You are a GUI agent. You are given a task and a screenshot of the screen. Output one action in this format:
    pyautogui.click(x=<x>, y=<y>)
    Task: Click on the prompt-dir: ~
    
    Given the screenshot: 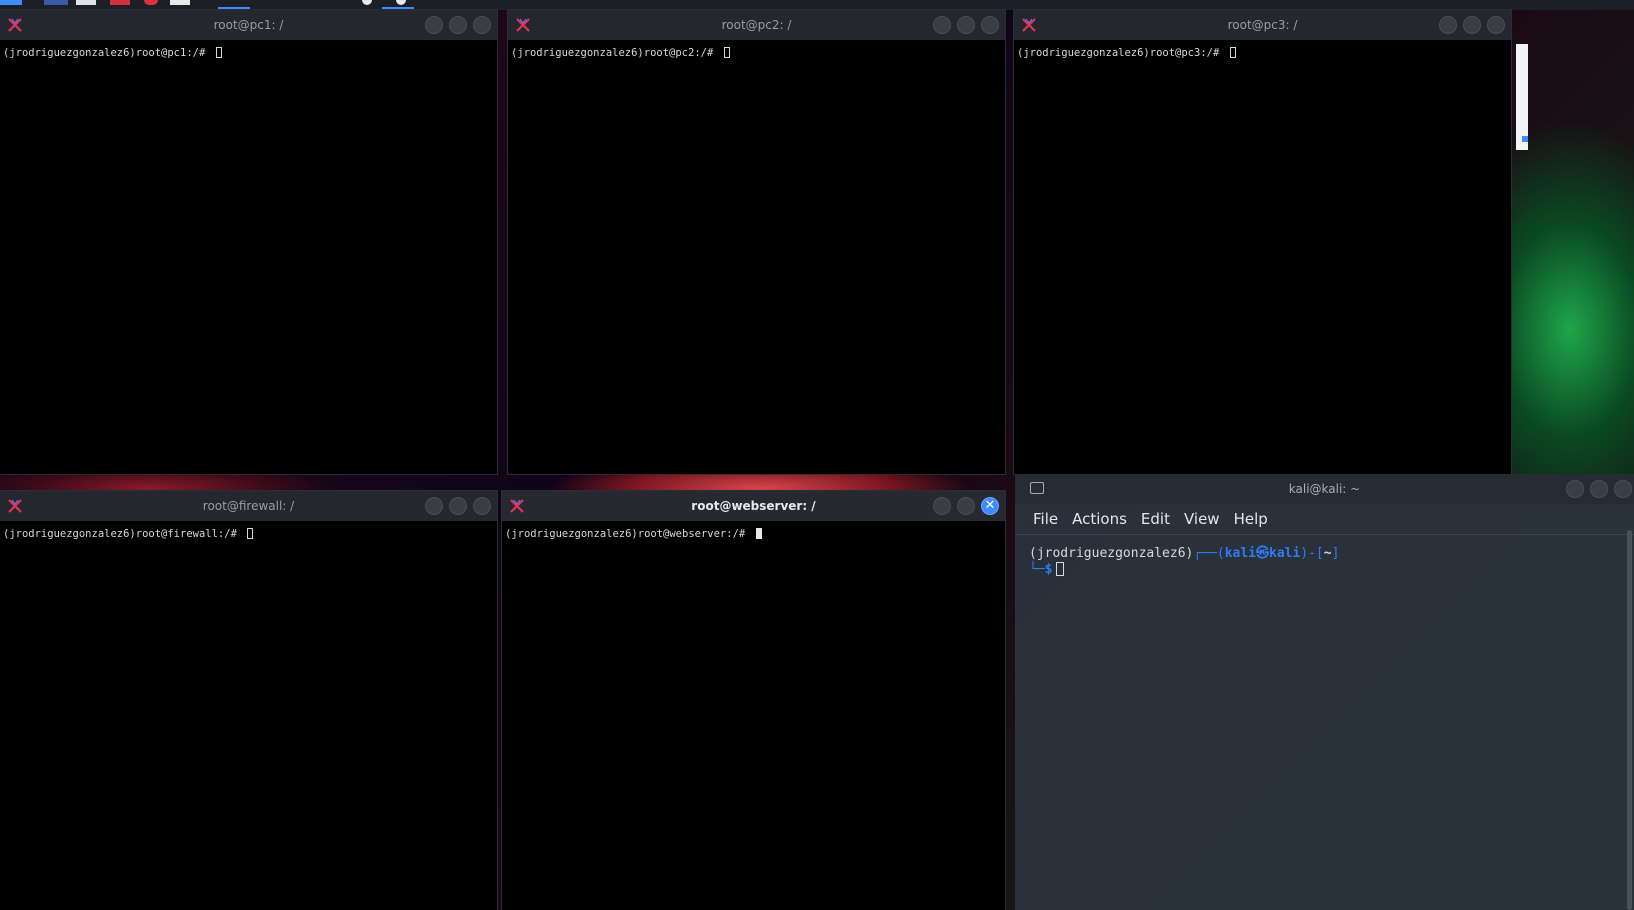 What is the action you would take?
    pyautogui.click(x=1327, y=553)
    